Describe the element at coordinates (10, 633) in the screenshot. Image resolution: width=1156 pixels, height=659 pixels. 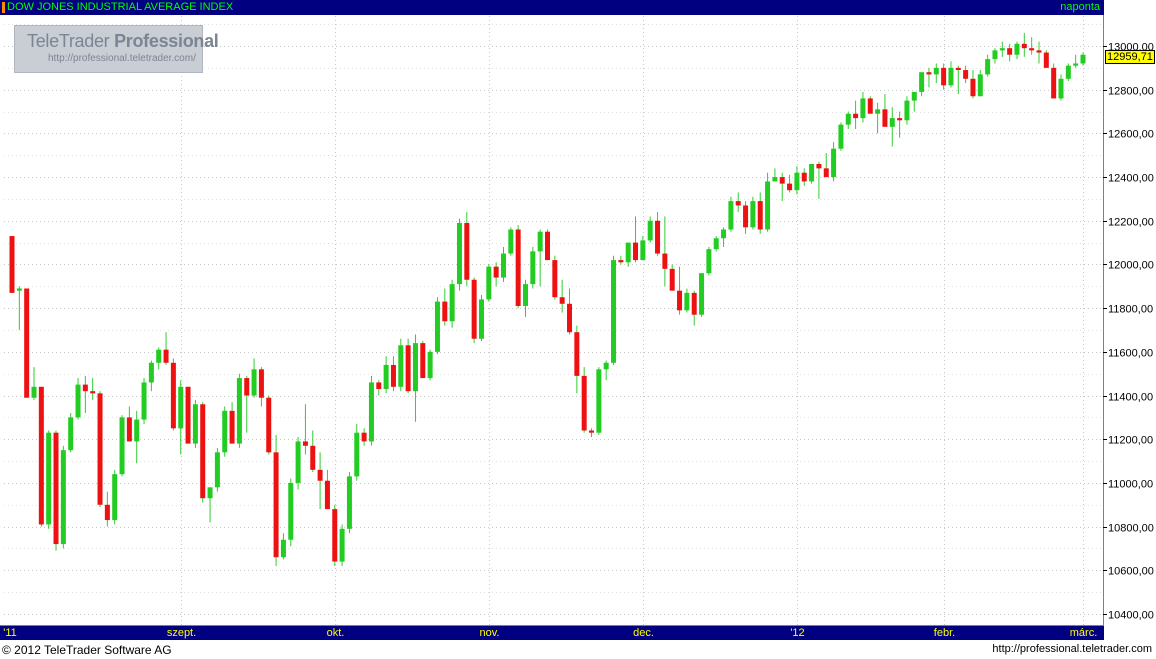
I see `x-tick-label: '11` at that location.